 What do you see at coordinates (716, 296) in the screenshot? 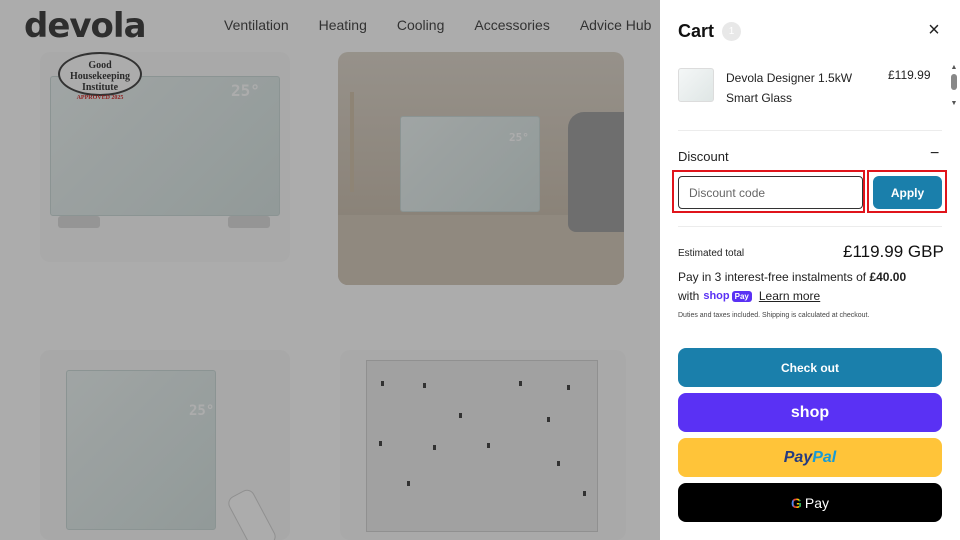
I see `shop-pay-logo-text: shop` at bounding box center [716, 296].